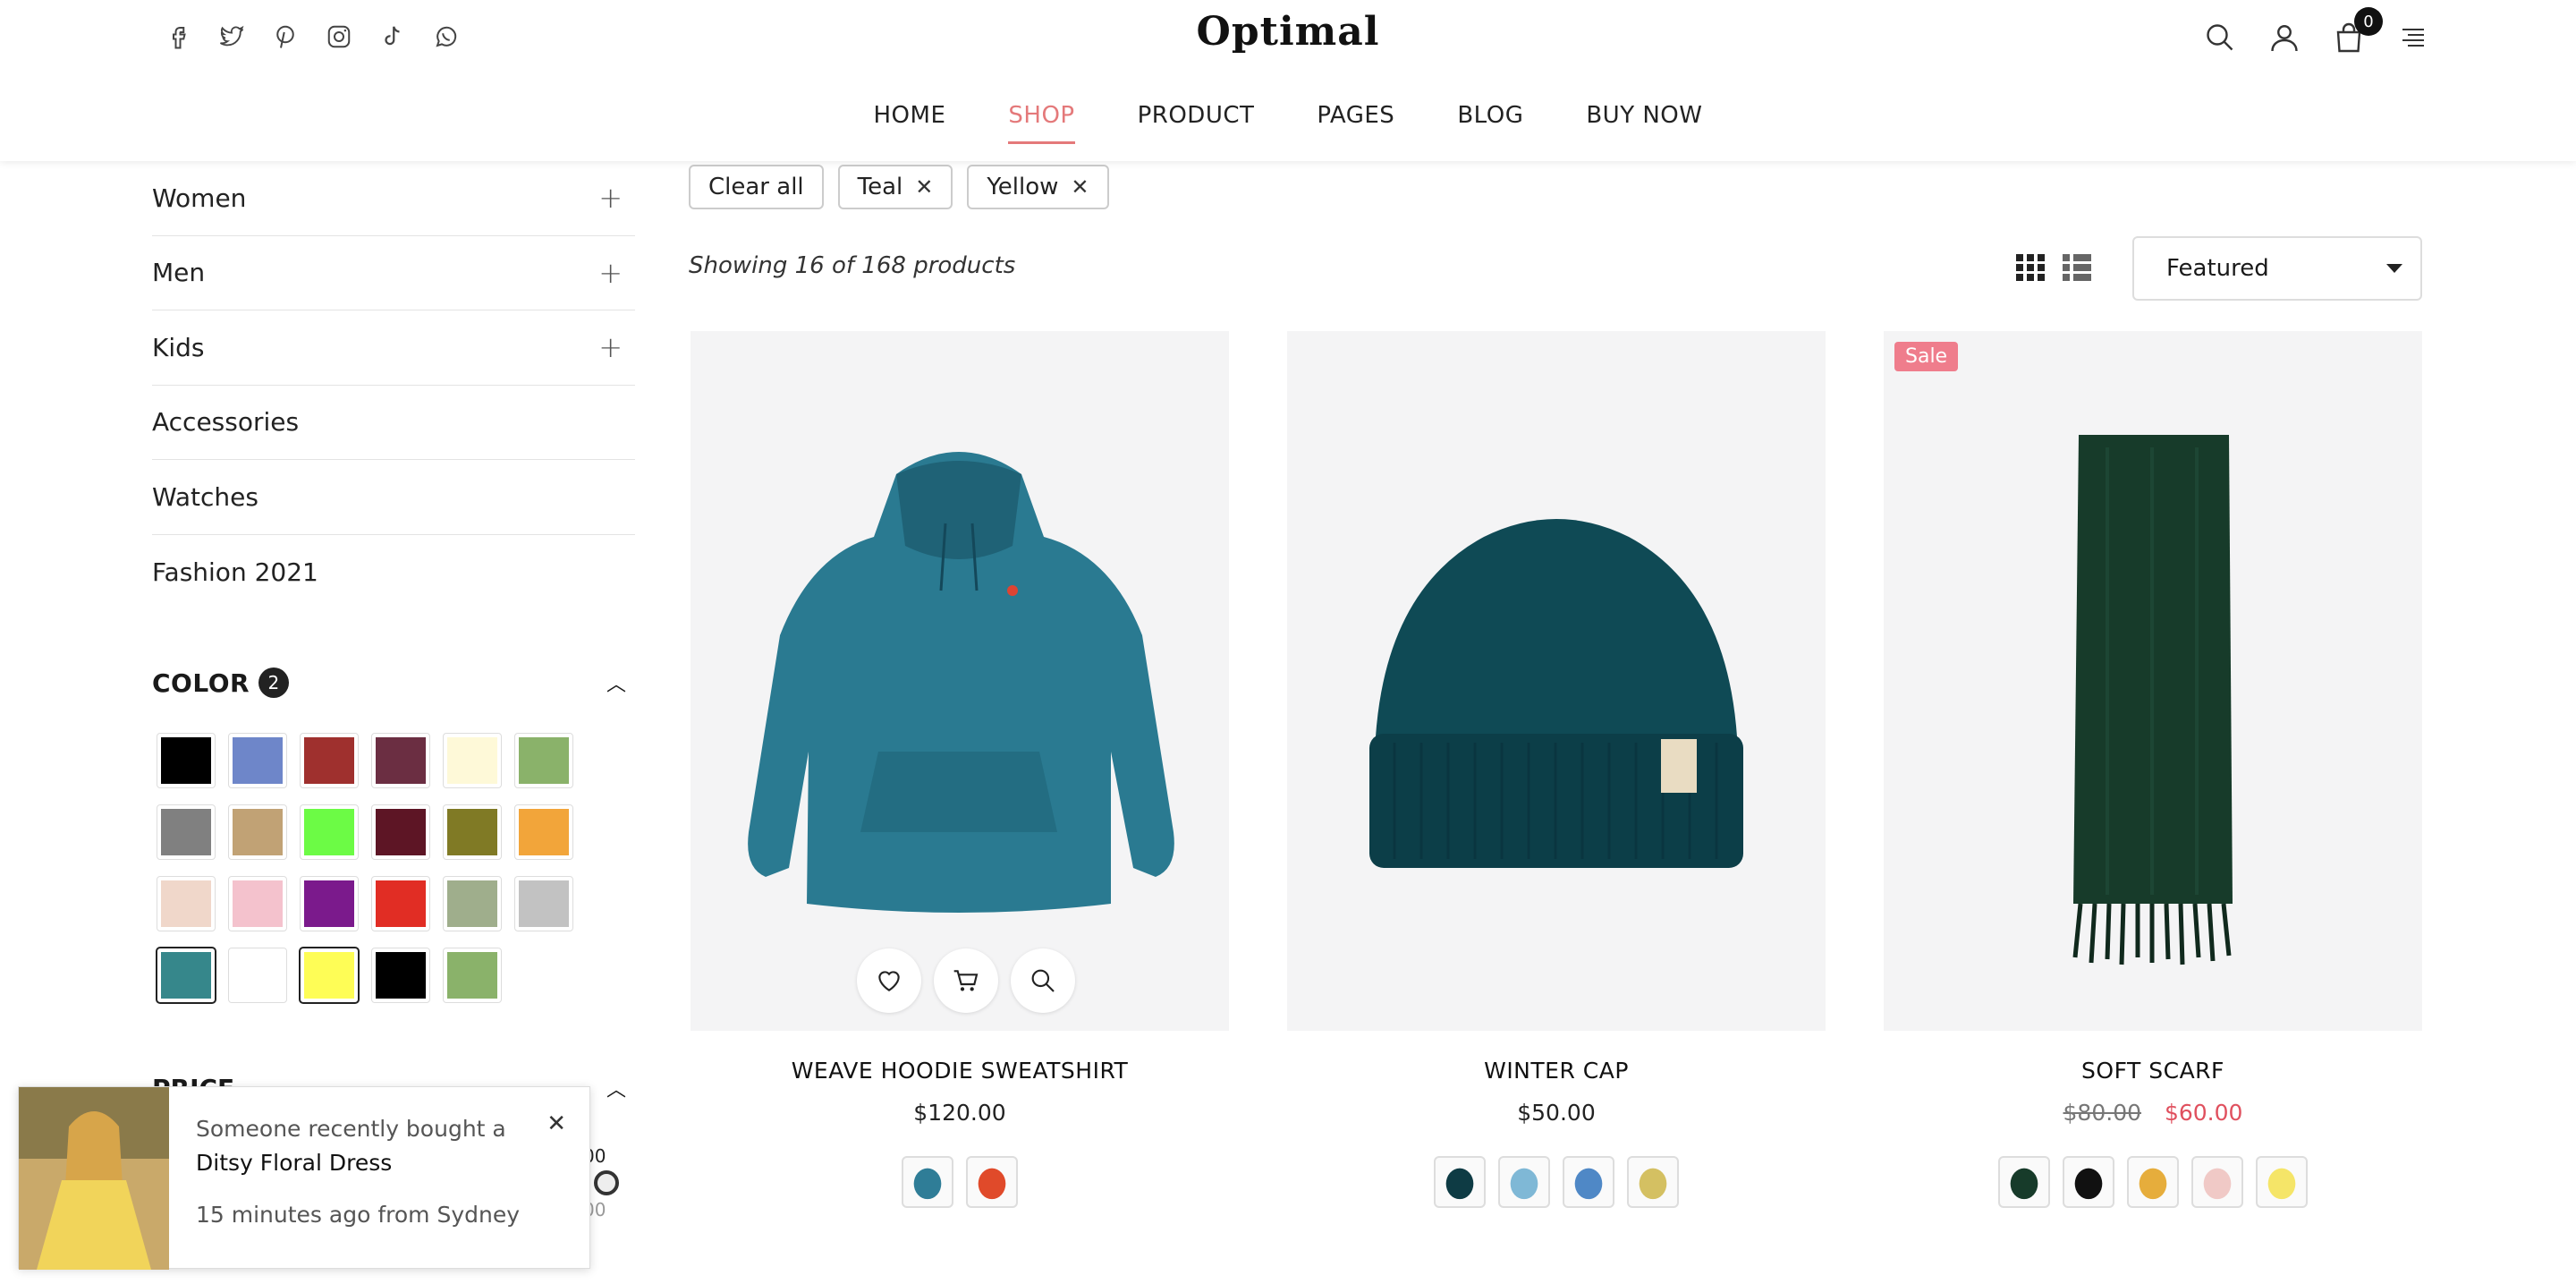 The image size is (2576, 1284). I want to click on price-slider-handle, so click(606, 1182).